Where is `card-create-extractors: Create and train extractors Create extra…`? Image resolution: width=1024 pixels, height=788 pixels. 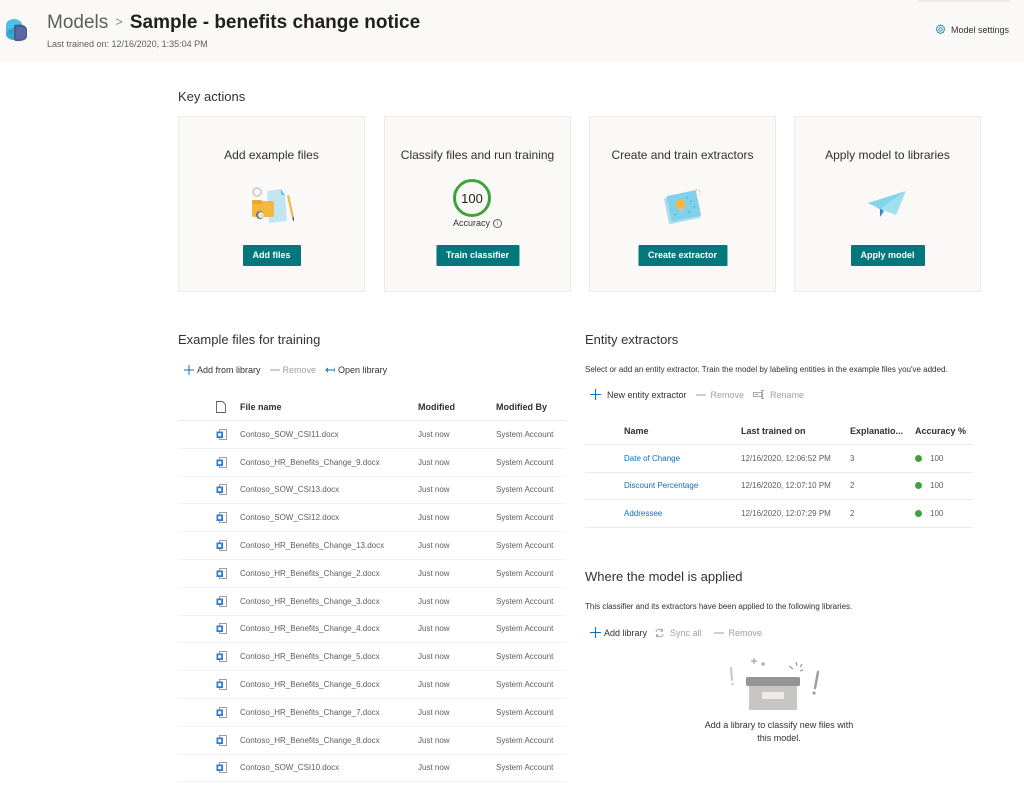 card-create-extractors: Create and train extractors Create extra… is located at coordinates (682, 204).